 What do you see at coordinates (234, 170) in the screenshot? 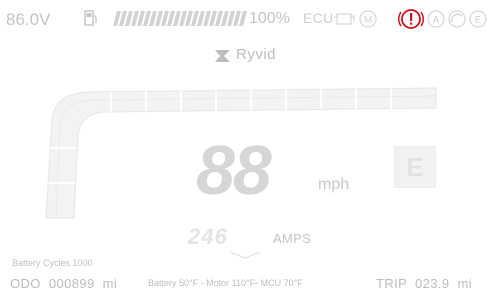
I see `speed-value: 88` at bounding box center [234, 170].